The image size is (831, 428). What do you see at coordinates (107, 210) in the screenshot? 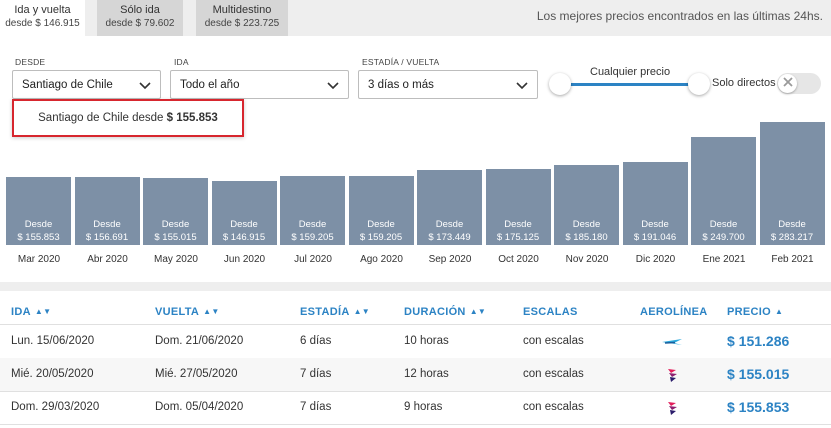
I see `chart-bar: Desde $ 156.691` at bounding box center [107, 210].